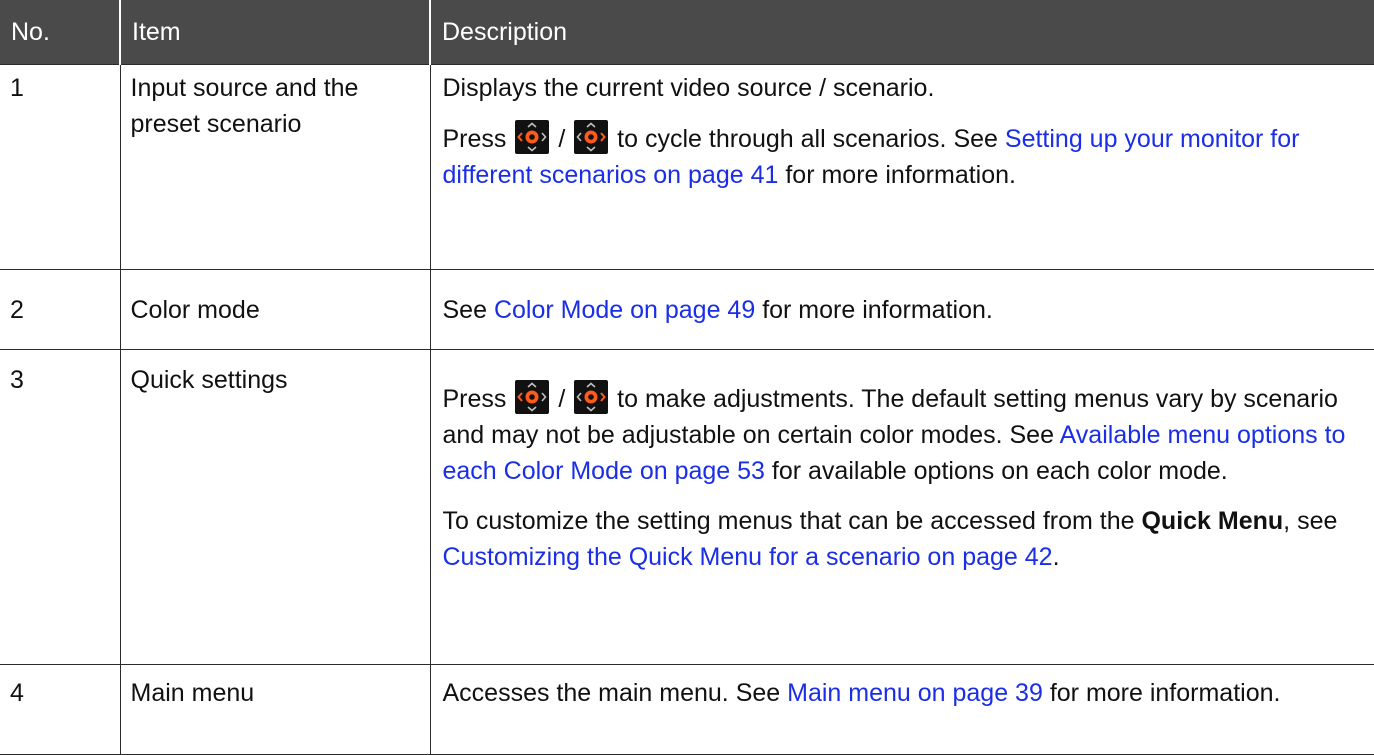 Image resolution: width=1374 pixels, height=755 pixels. Describe the element at coordinates (624, 310) in the screenshot. I see `link-color-mode: Color Mode on page 49` at that location.